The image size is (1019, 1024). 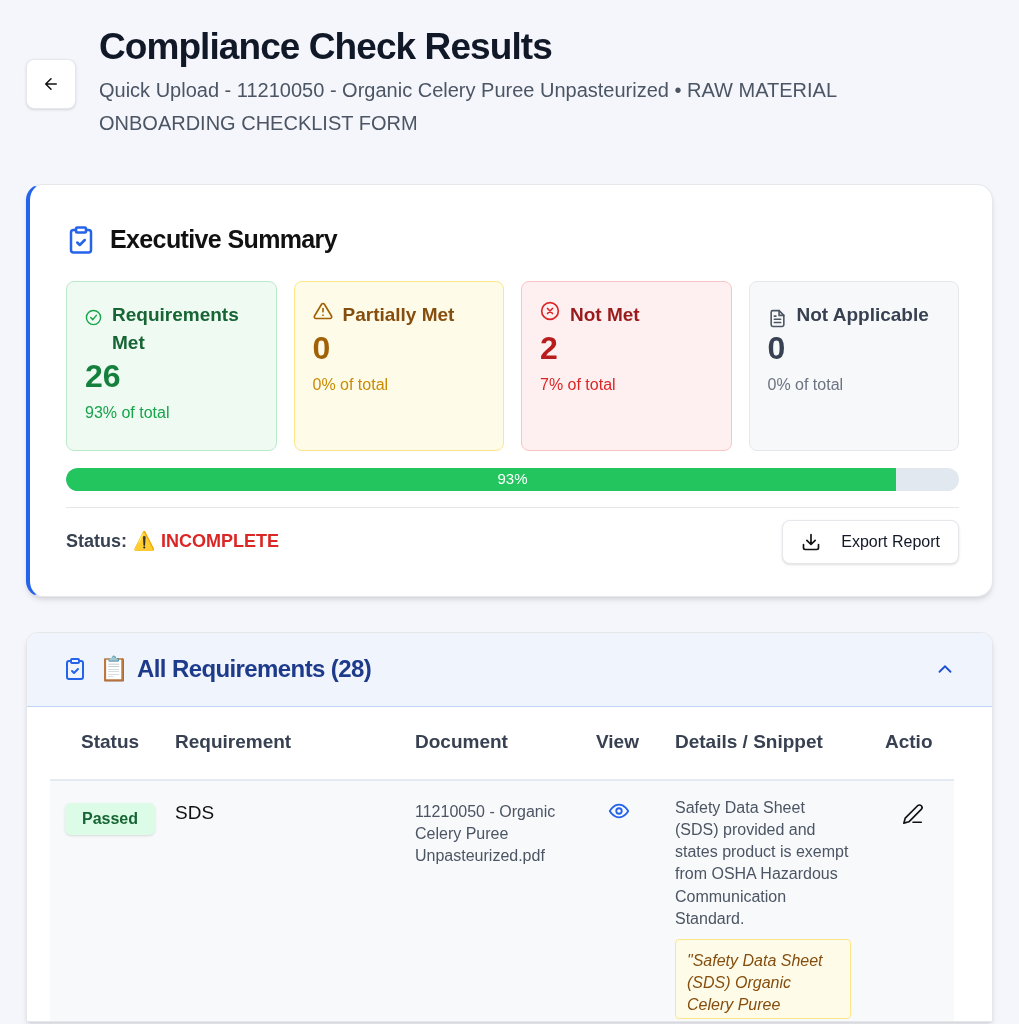 What do you see at coordinates (93, 317) in the screenshot?
I see `check-circle-icon` at bounding box center [93, 317].